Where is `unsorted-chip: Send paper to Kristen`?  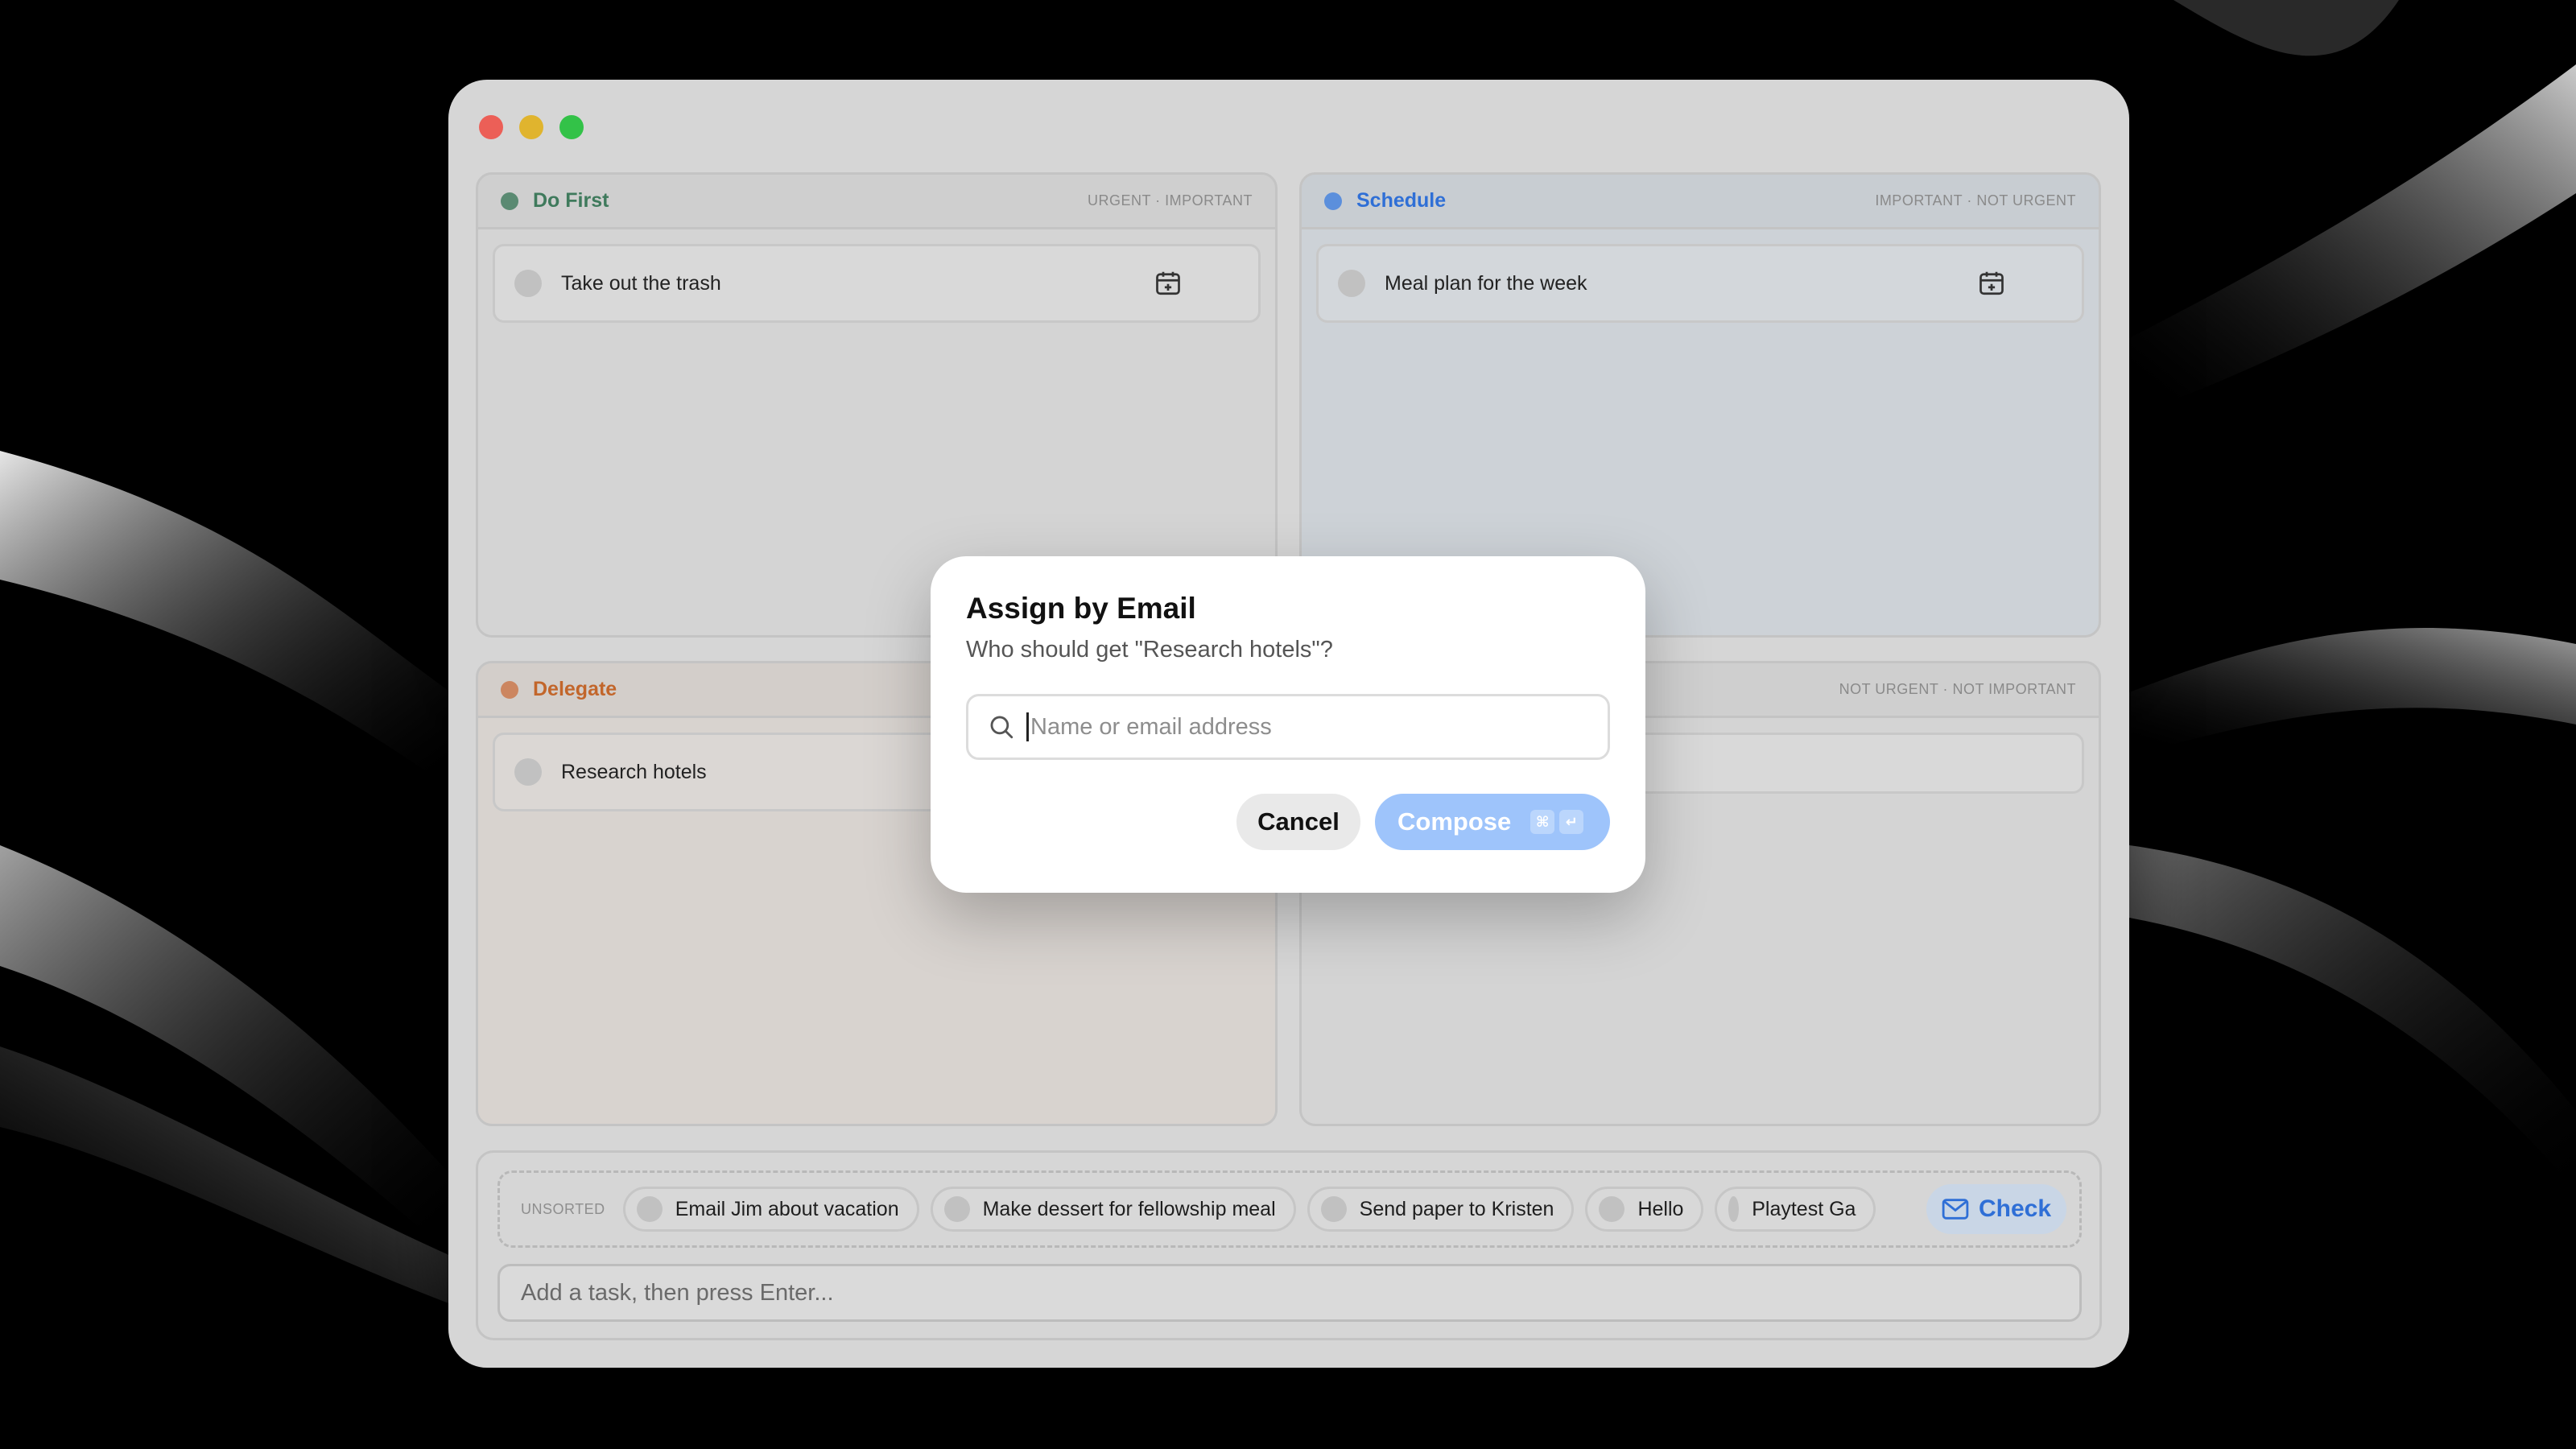
unsorted-chip: Send paper to Kristen is located at coordinates (1441, 1209).